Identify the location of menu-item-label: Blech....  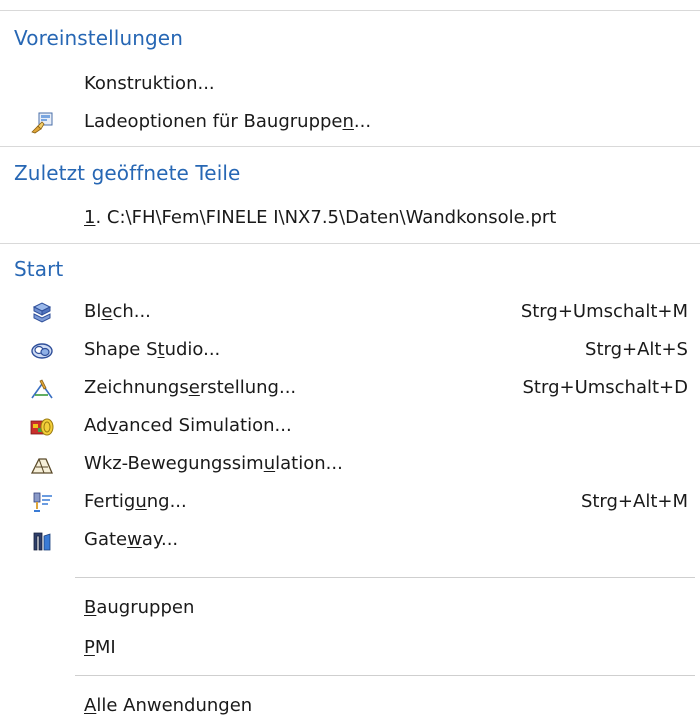
(117, 311).